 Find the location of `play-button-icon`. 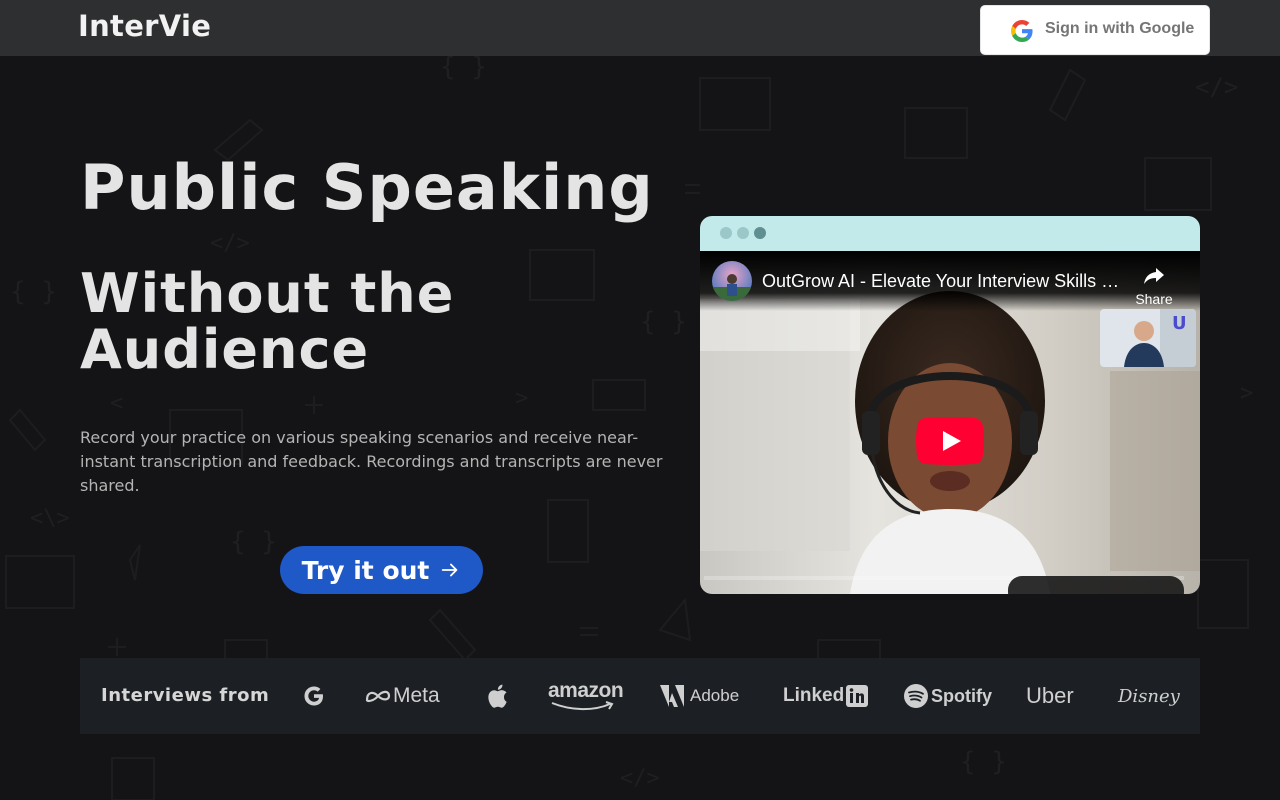

play-button-icon is located at coordinates (950, 441).